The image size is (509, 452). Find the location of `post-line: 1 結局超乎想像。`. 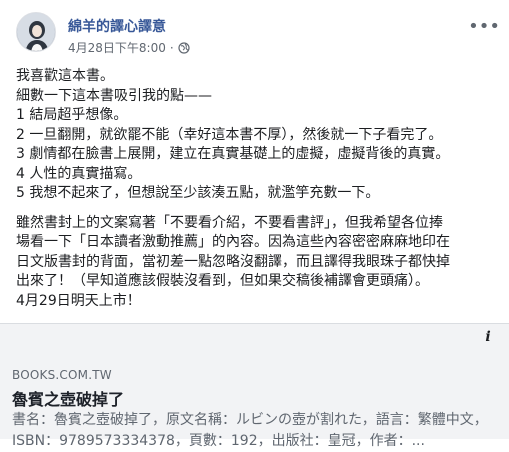

post-line: 1 結局超乎想像。 is located at coordinates (72, 115).